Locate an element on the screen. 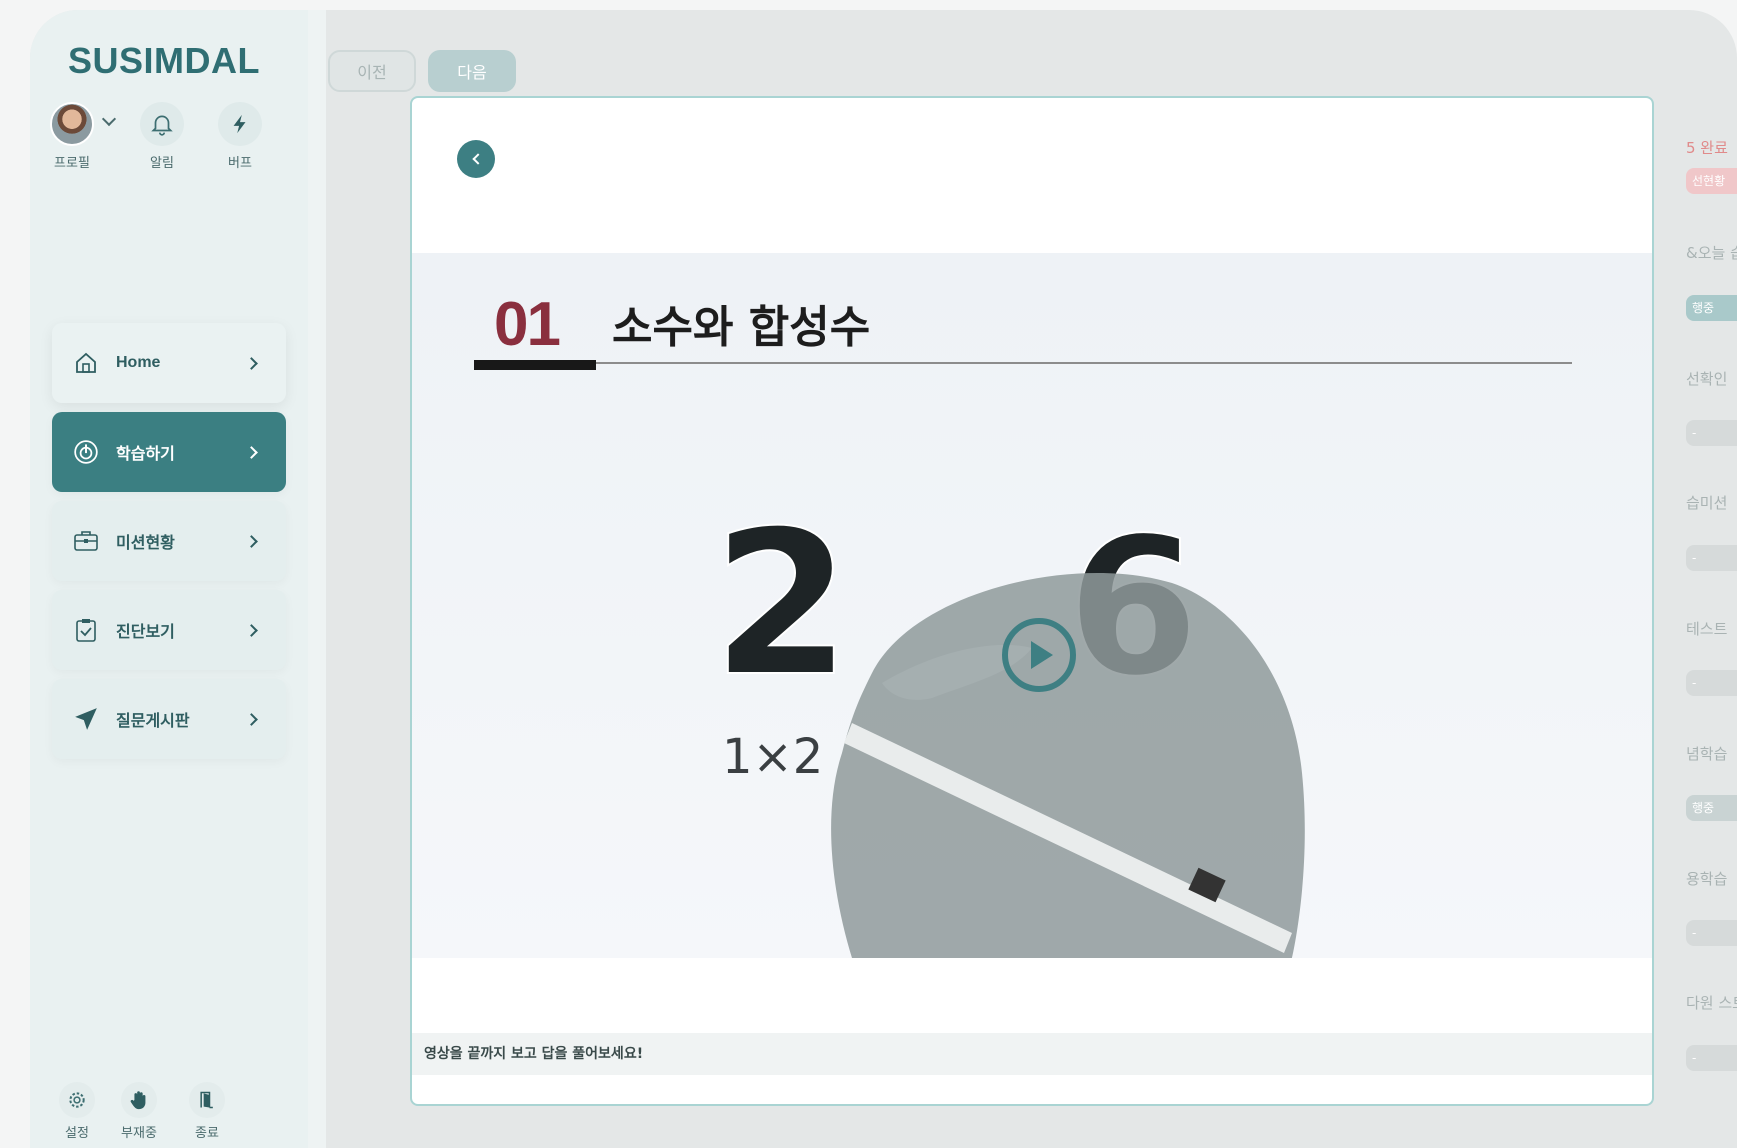  hand-icon is located at coordinates (138, 1100).